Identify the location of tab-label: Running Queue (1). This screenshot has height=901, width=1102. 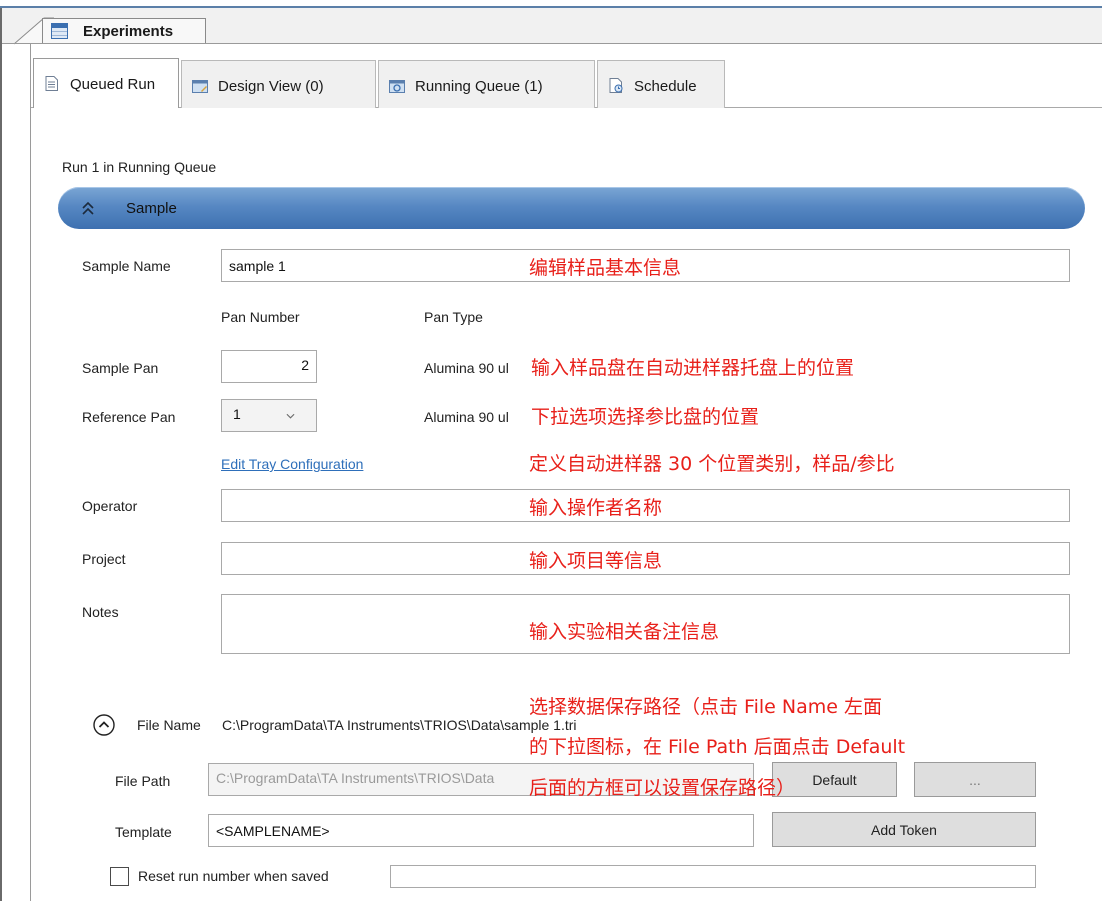
(479, 86).